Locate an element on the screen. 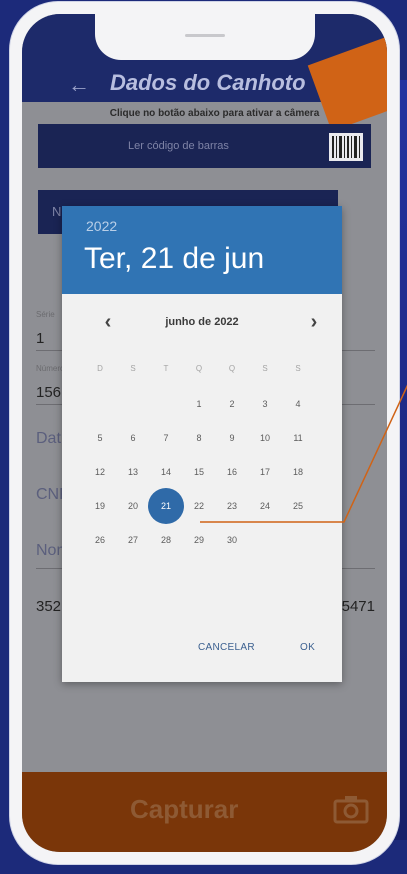 The height and width of the screenshot is (874, 407). calendar-day: 9 is located at coordinates (232, 438).